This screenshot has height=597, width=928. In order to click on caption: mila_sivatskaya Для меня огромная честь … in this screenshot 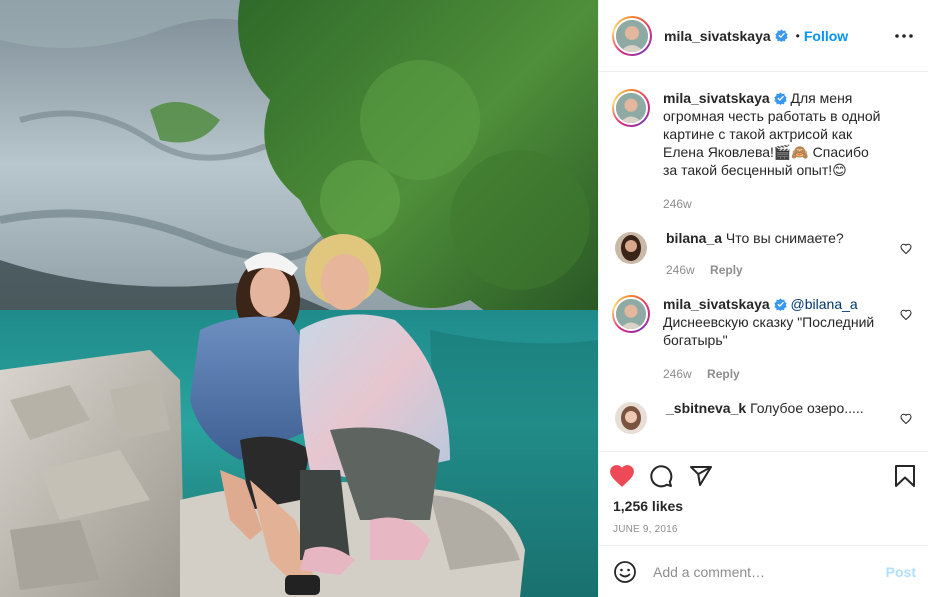, I will do `click(764, 151)`.